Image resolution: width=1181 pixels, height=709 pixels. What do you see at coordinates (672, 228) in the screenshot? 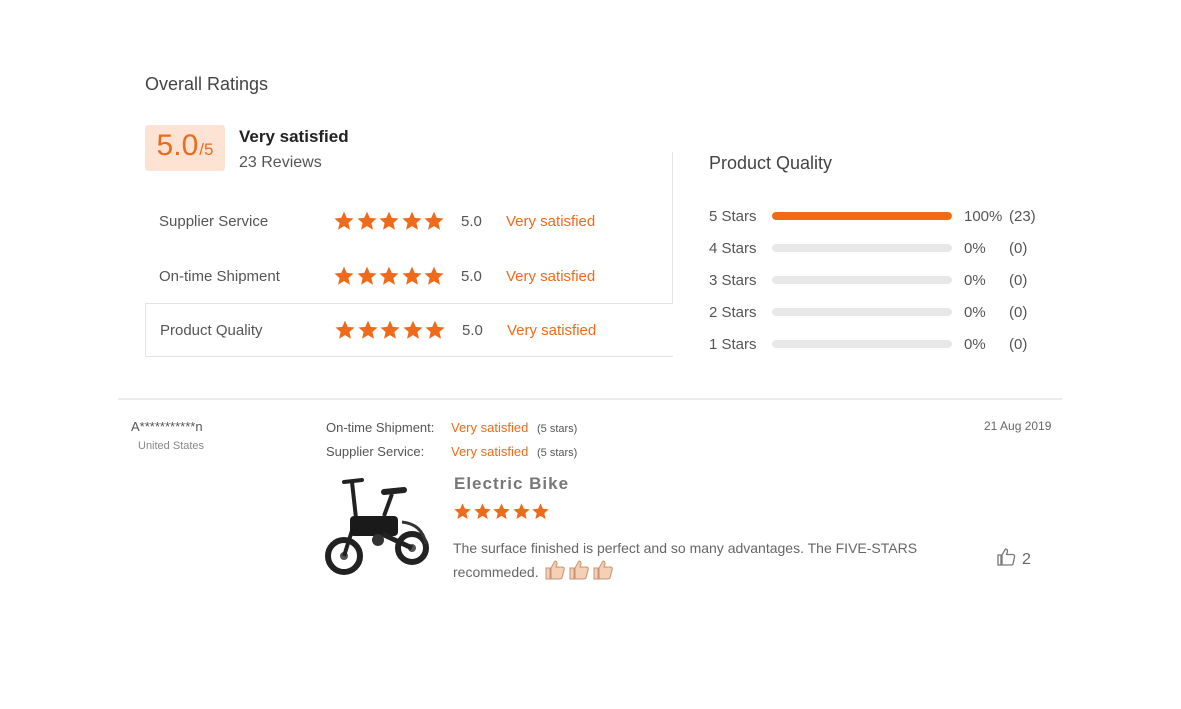
I see `panel-divider` at bounding box center [672, 228].